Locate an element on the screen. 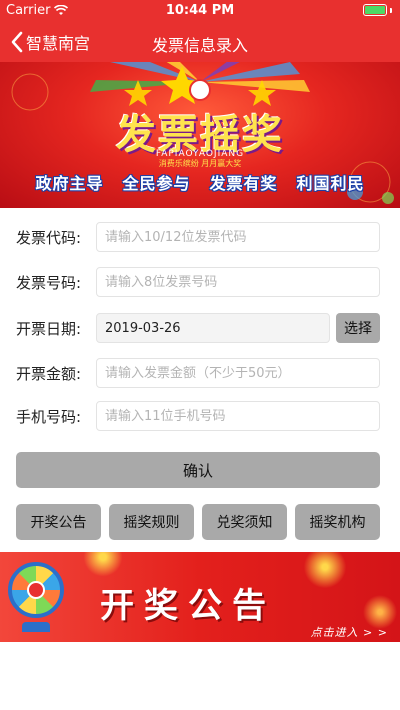  announcement-title: 开奖公告 is located at coordinates (188, 606).